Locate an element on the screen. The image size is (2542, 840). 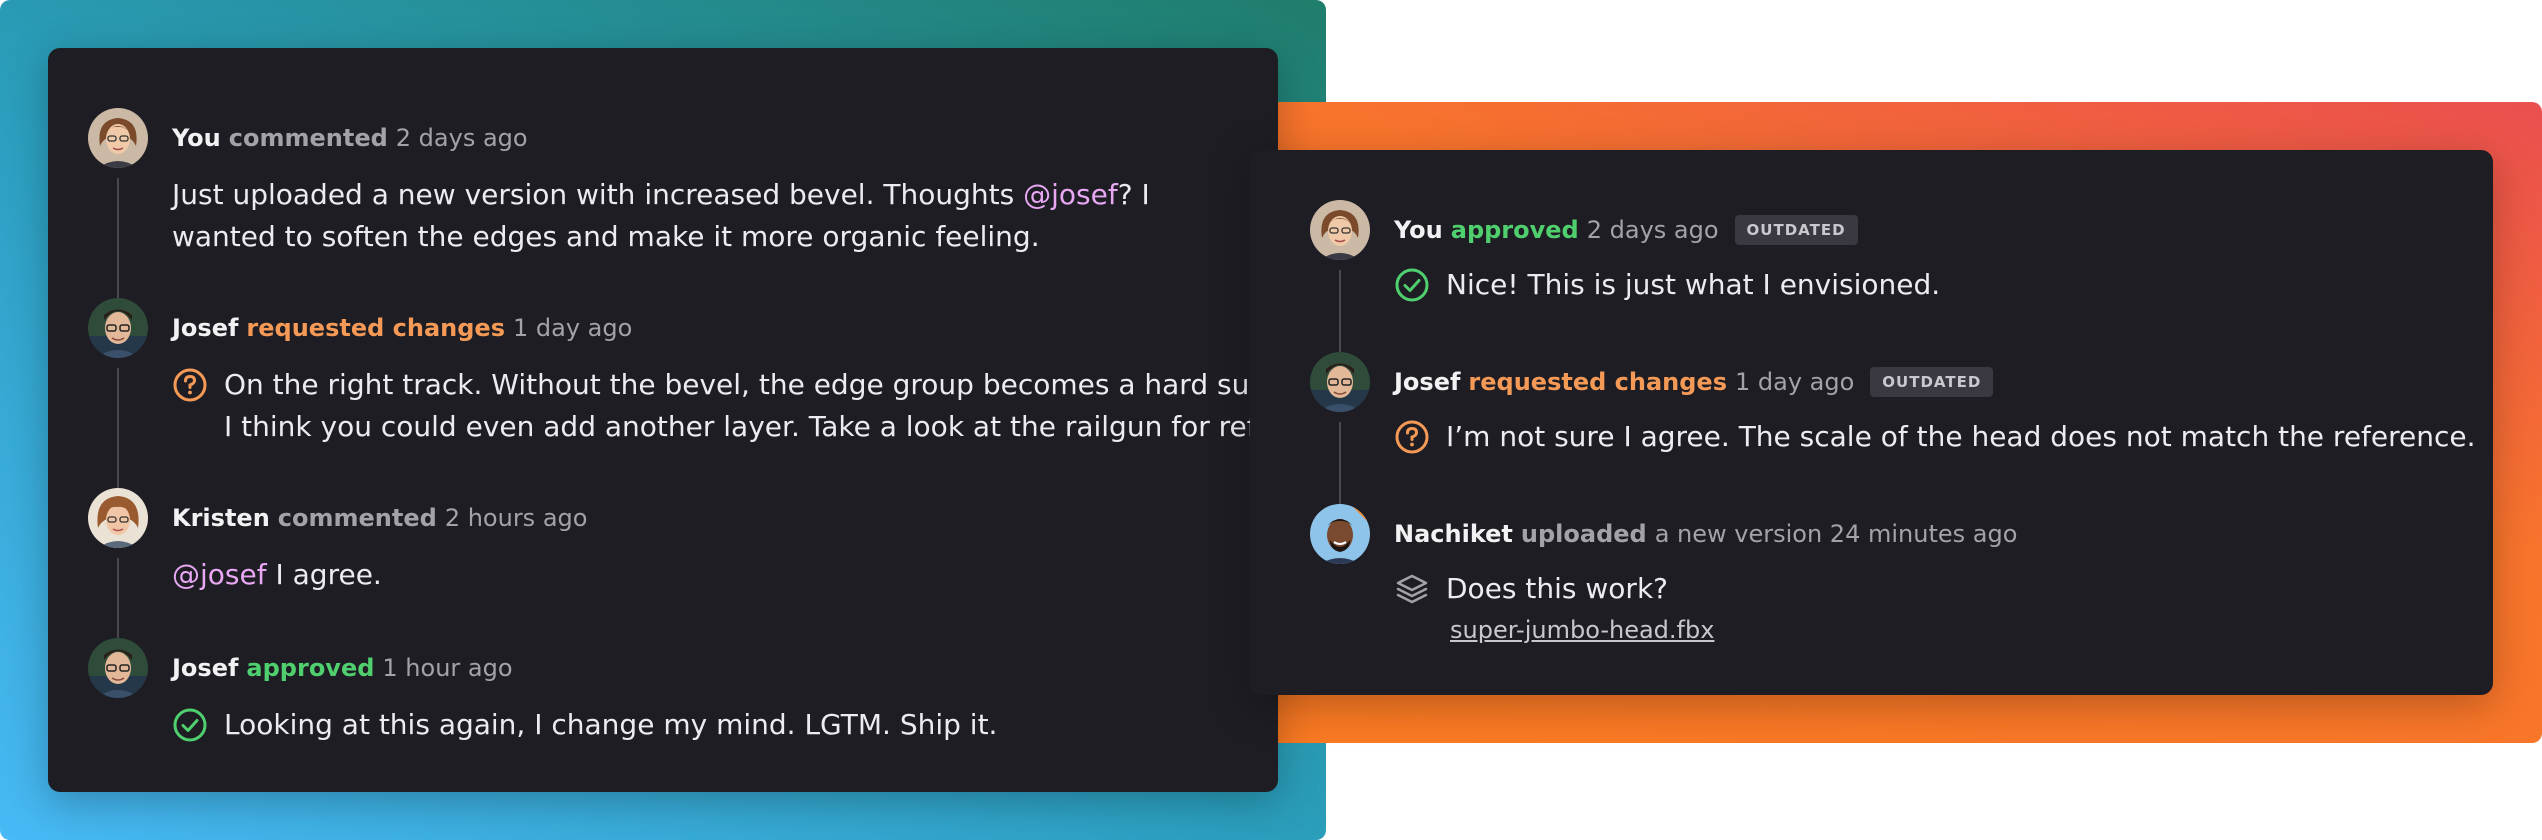
timestamp: a new version 24 minutes ago is located at coordinates (1836, 534).